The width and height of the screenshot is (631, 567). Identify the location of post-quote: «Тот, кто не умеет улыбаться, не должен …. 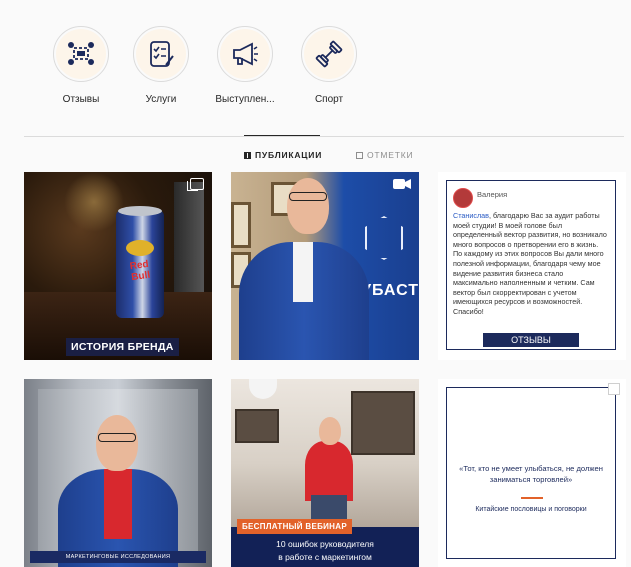
(532, 473).